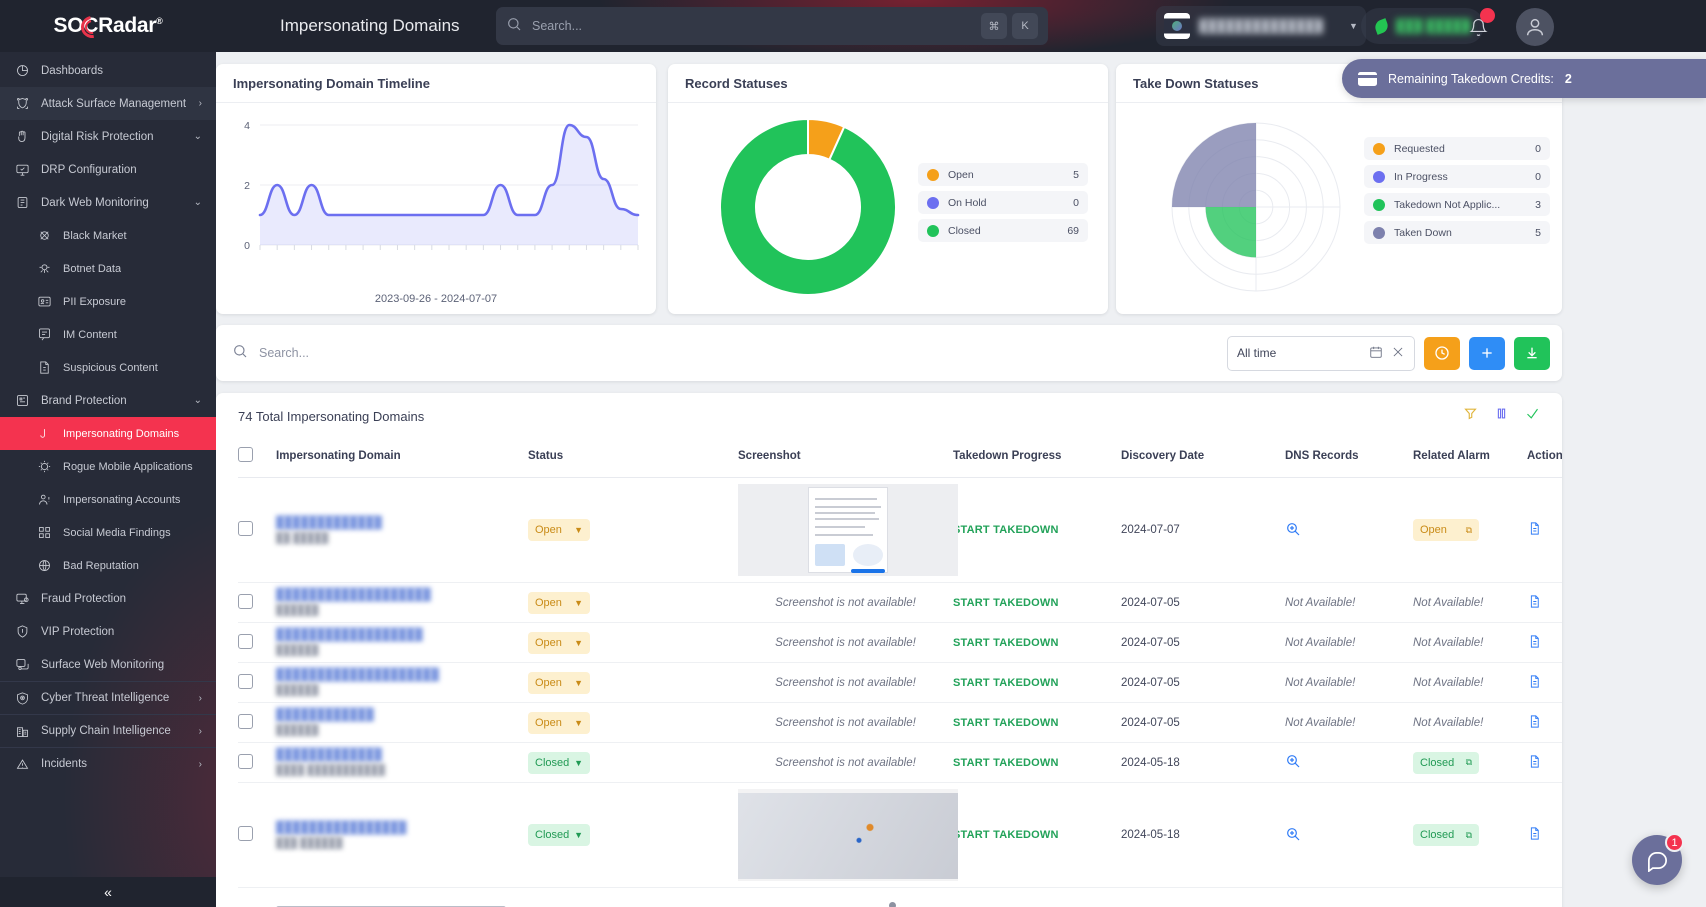 Image resolution: width=1706 pixels, height=907 pixels. Describe the element at coordinates (108, 334) in the screenshot. I see `sidebar-item-im-content: IM Content` at that location.